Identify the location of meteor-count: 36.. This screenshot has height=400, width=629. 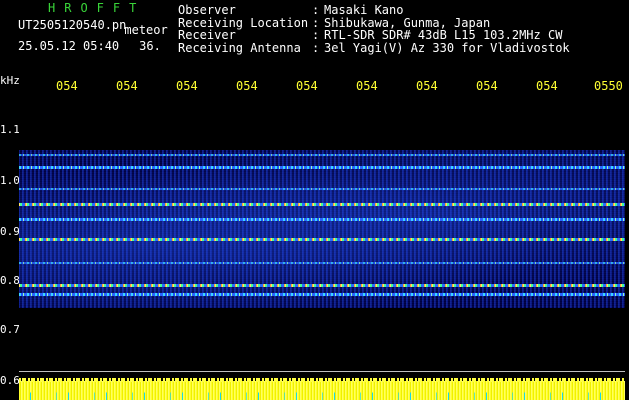
(150, 46).